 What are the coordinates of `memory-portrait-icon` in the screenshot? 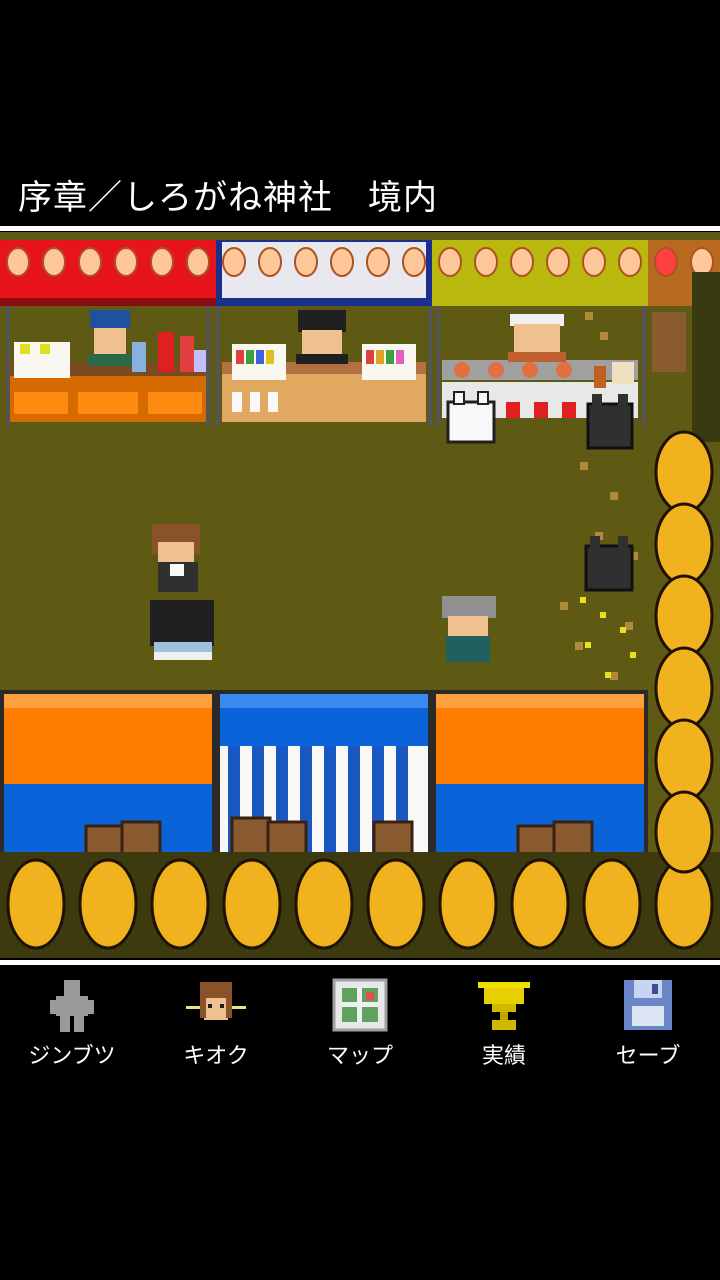 It's located at (216, 1001).